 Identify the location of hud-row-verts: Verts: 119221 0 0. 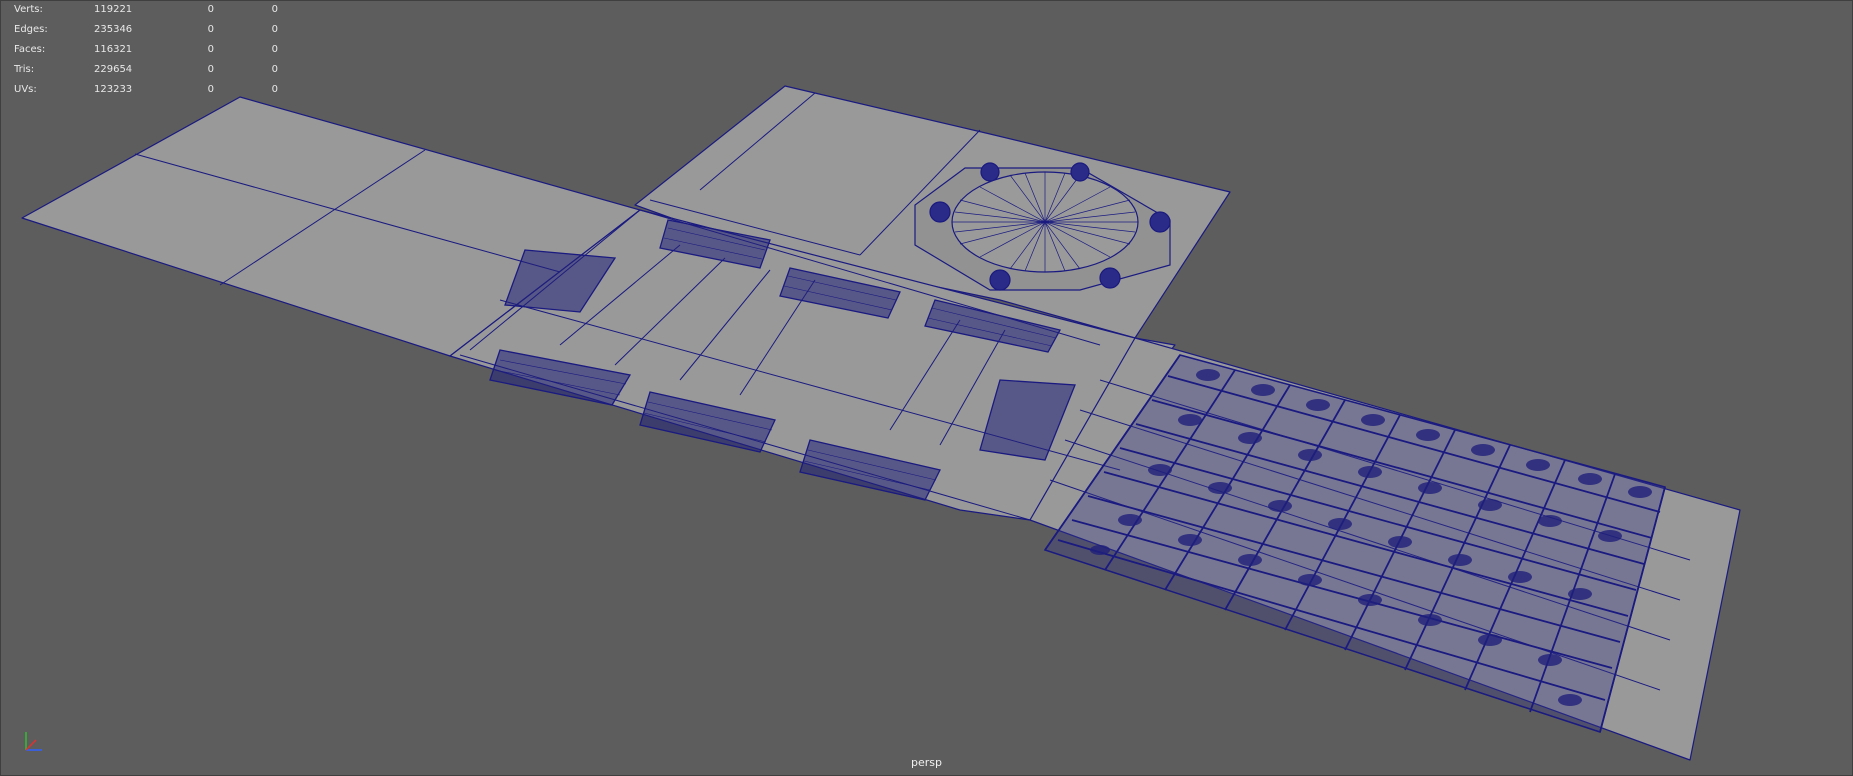
(146, 10).